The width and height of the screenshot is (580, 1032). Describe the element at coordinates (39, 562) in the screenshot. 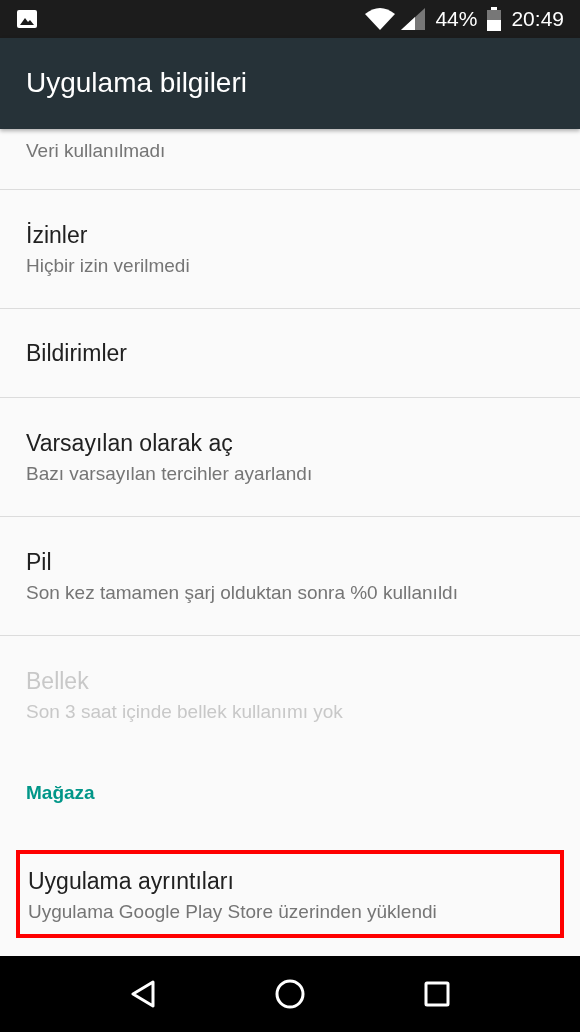

I see `item-title: Pil` at that location.